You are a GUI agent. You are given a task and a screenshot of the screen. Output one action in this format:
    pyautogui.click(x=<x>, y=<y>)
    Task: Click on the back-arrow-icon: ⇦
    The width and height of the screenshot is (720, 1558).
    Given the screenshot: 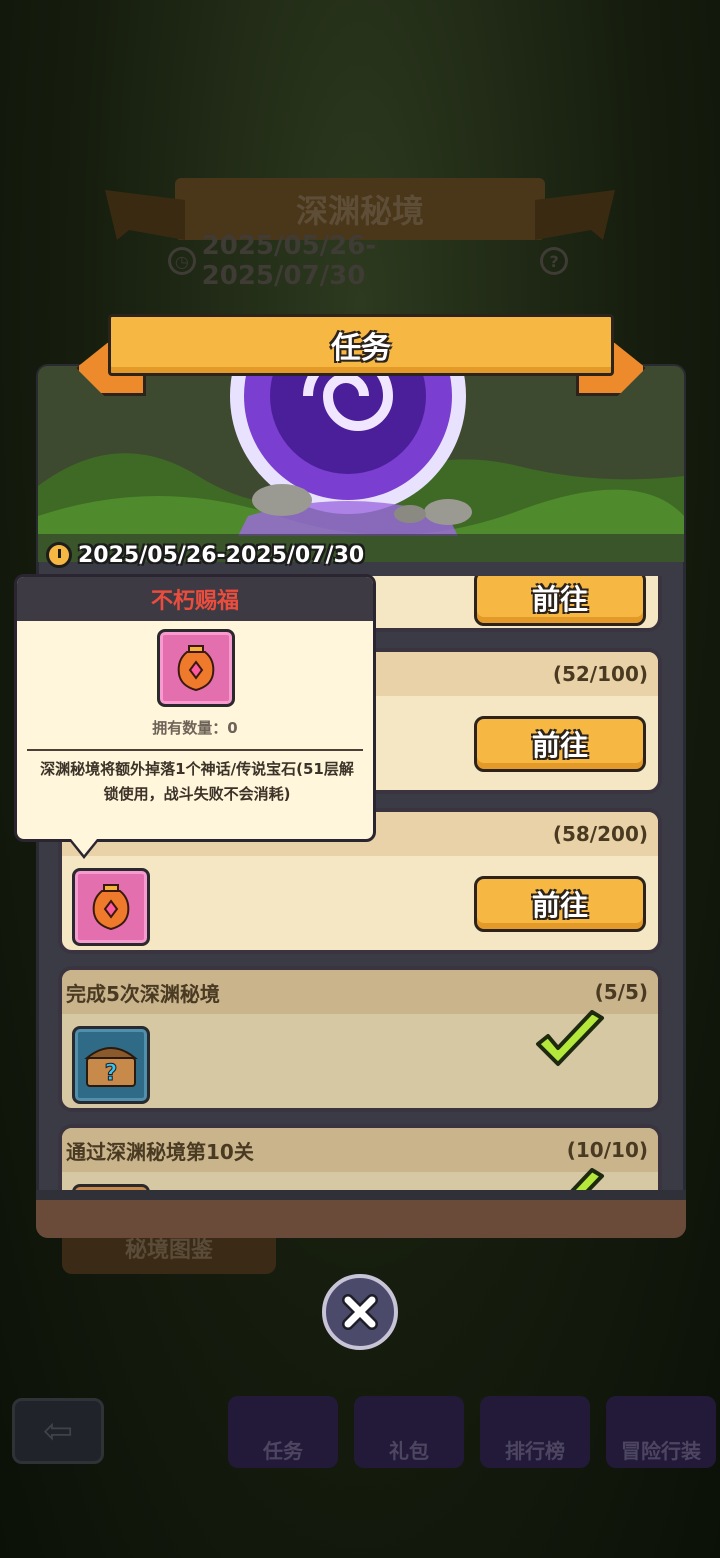 What is the action you would take?
    pyautogui.click(x=58, y=1431)
    